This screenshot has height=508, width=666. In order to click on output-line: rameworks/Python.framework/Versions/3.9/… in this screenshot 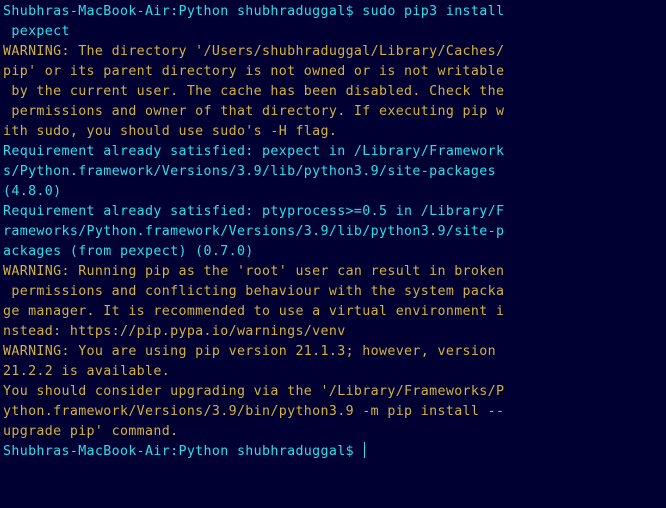, I will do `click(254, 231)`.